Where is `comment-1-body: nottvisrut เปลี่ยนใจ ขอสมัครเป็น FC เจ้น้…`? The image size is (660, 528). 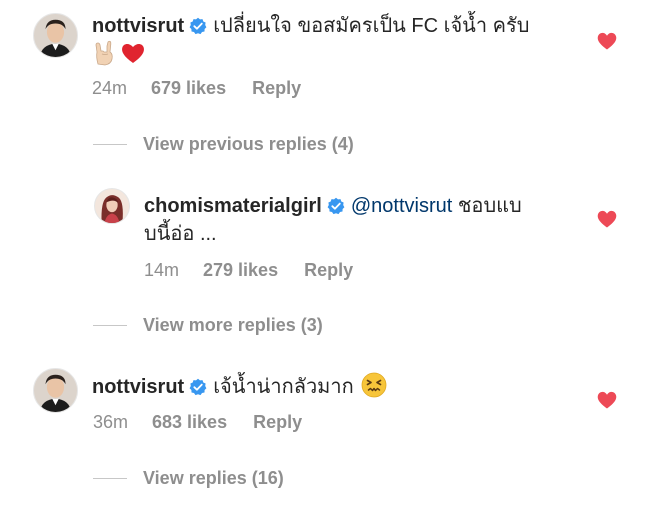
comment-1-body: nottvisrut เปลี่ยนใจ ขอสมัครเป็น FC เจ้น้… is located at coordinates (327, 43).